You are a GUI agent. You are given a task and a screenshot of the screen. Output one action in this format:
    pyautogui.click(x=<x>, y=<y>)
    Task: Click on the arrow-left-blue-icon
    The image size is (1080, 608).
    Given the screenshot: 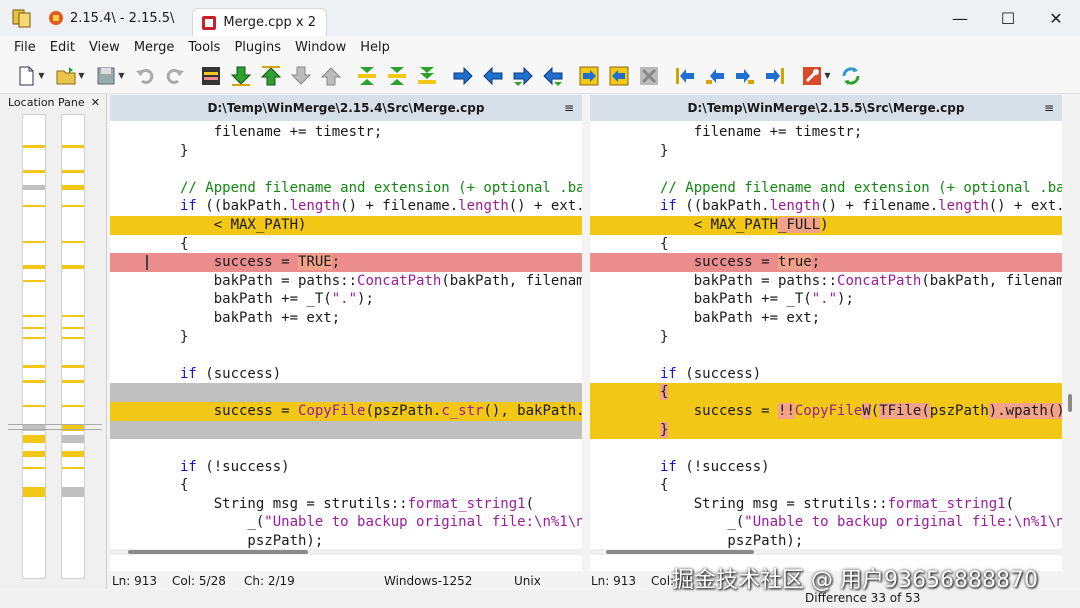 What is the action you would take?
    pyautogui.click(x=493, y=75)
    